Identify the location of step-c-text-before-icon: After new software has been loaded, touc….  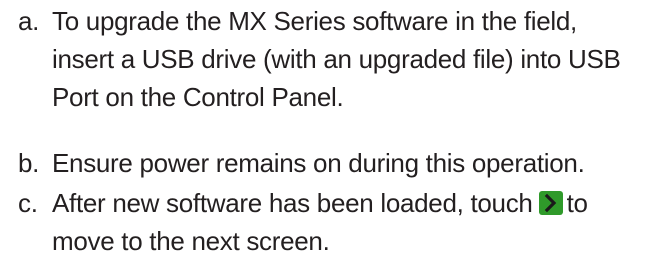
(292, 203).